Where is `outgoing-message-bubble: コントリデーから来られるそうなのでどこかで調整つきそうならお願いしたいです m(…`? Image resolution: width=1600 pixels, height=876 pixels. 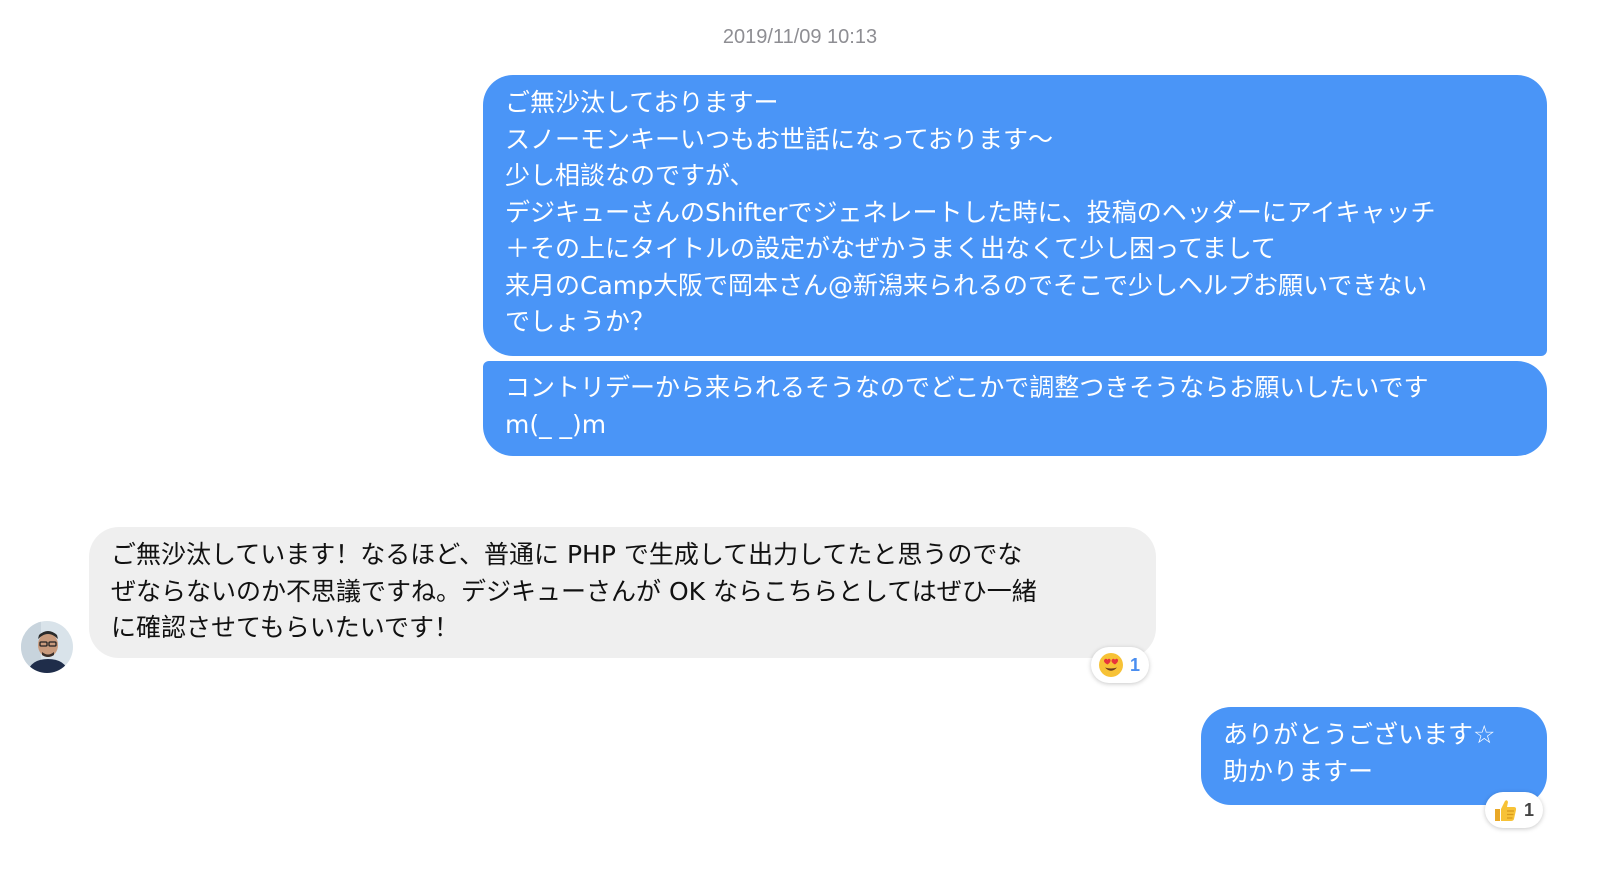 outgoing-message-bubble: コントリデーから来られるそうなのでどこかで調整つきそうならお願いしたいです m(… is located at coordinates (1015, 408).